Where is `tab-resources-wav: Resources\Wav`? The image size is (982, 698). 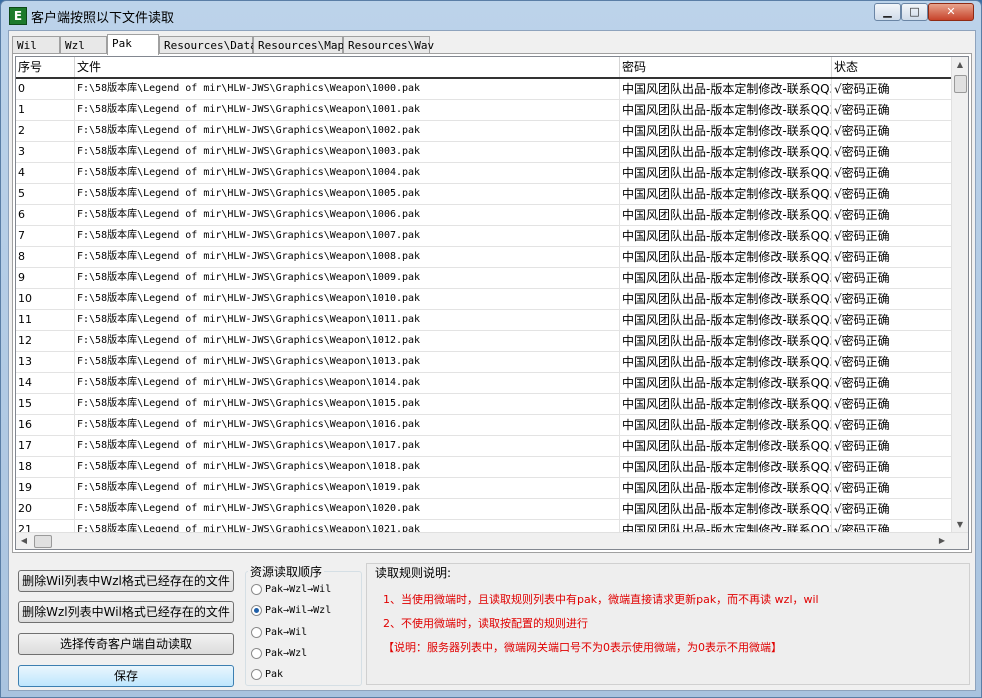 tab-resources-wav: Resources\Wav is located at coordinates (388, 45).